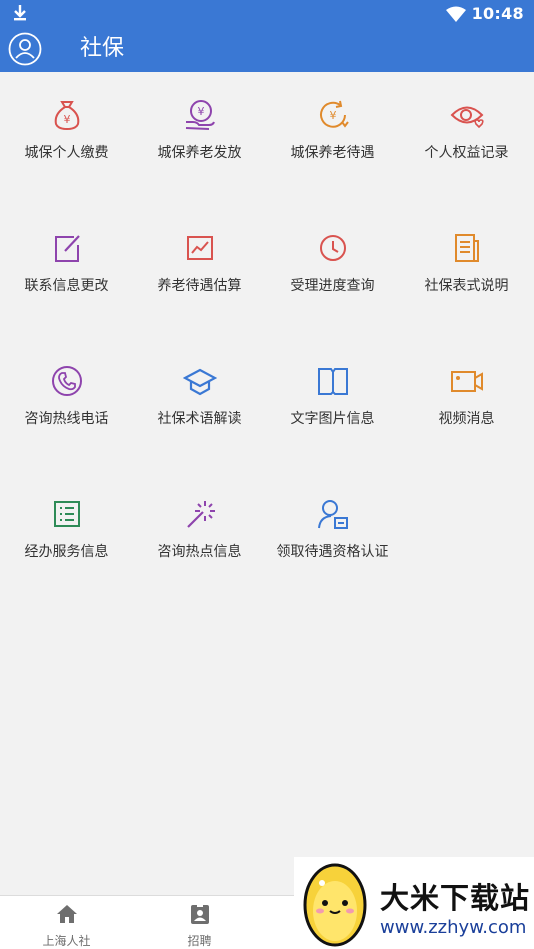  What do you see at coordinates (66, 138) in the screenshot?
I see `grid-item-personal-payment: ¥ 城保个人缴费` at bounding box center [66, 138].